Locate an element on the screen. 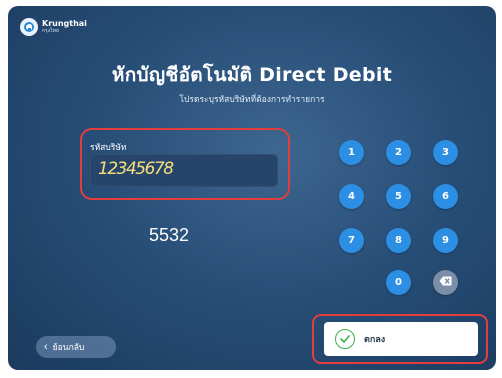 This screenshot has height=378, width=502. key-6: 6 is located at coordinates (445, 196).